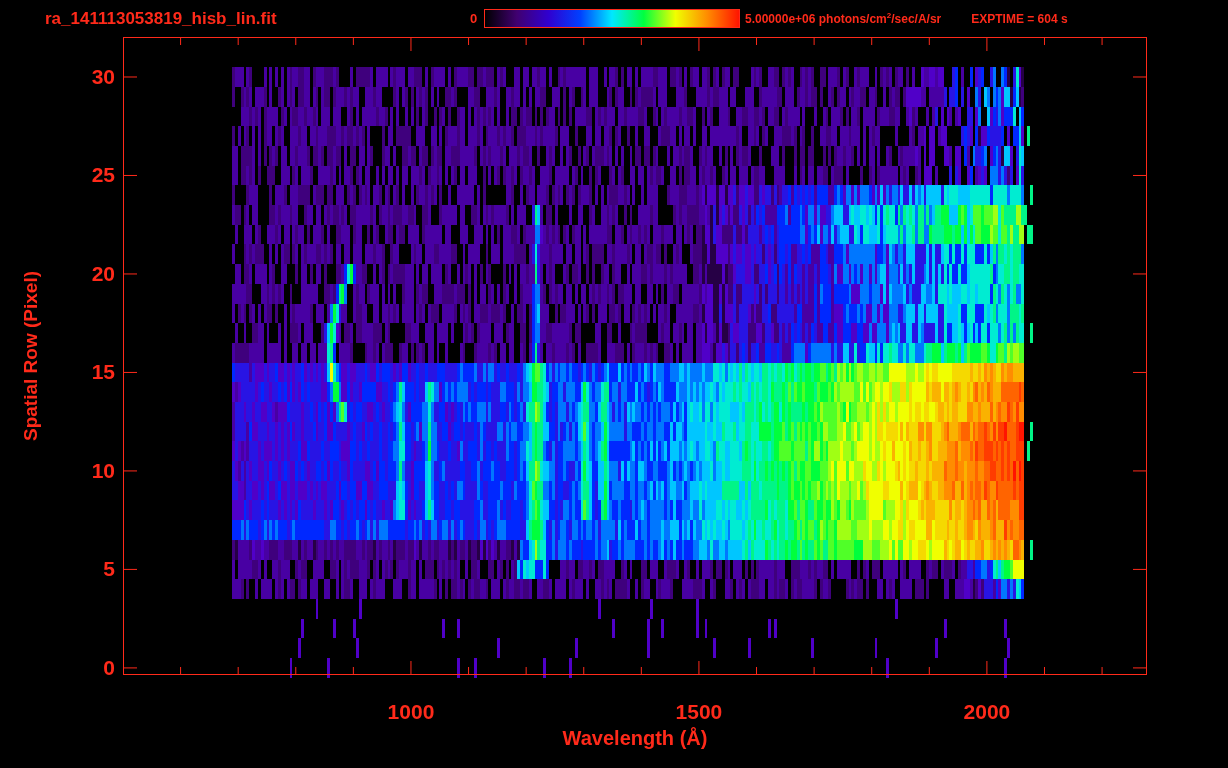  I want to click on y-tick-label: 20, so click(103, 273).